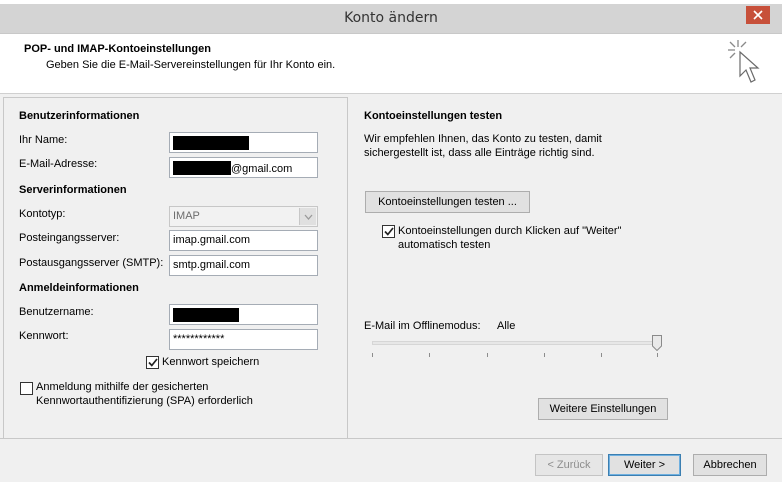 The height and width of the screenshot is (482, 782). What do you see at coordinates (186, 216) in the screenshot?
I see `account-type-value: IMAP` at bounding box center [186, 216].